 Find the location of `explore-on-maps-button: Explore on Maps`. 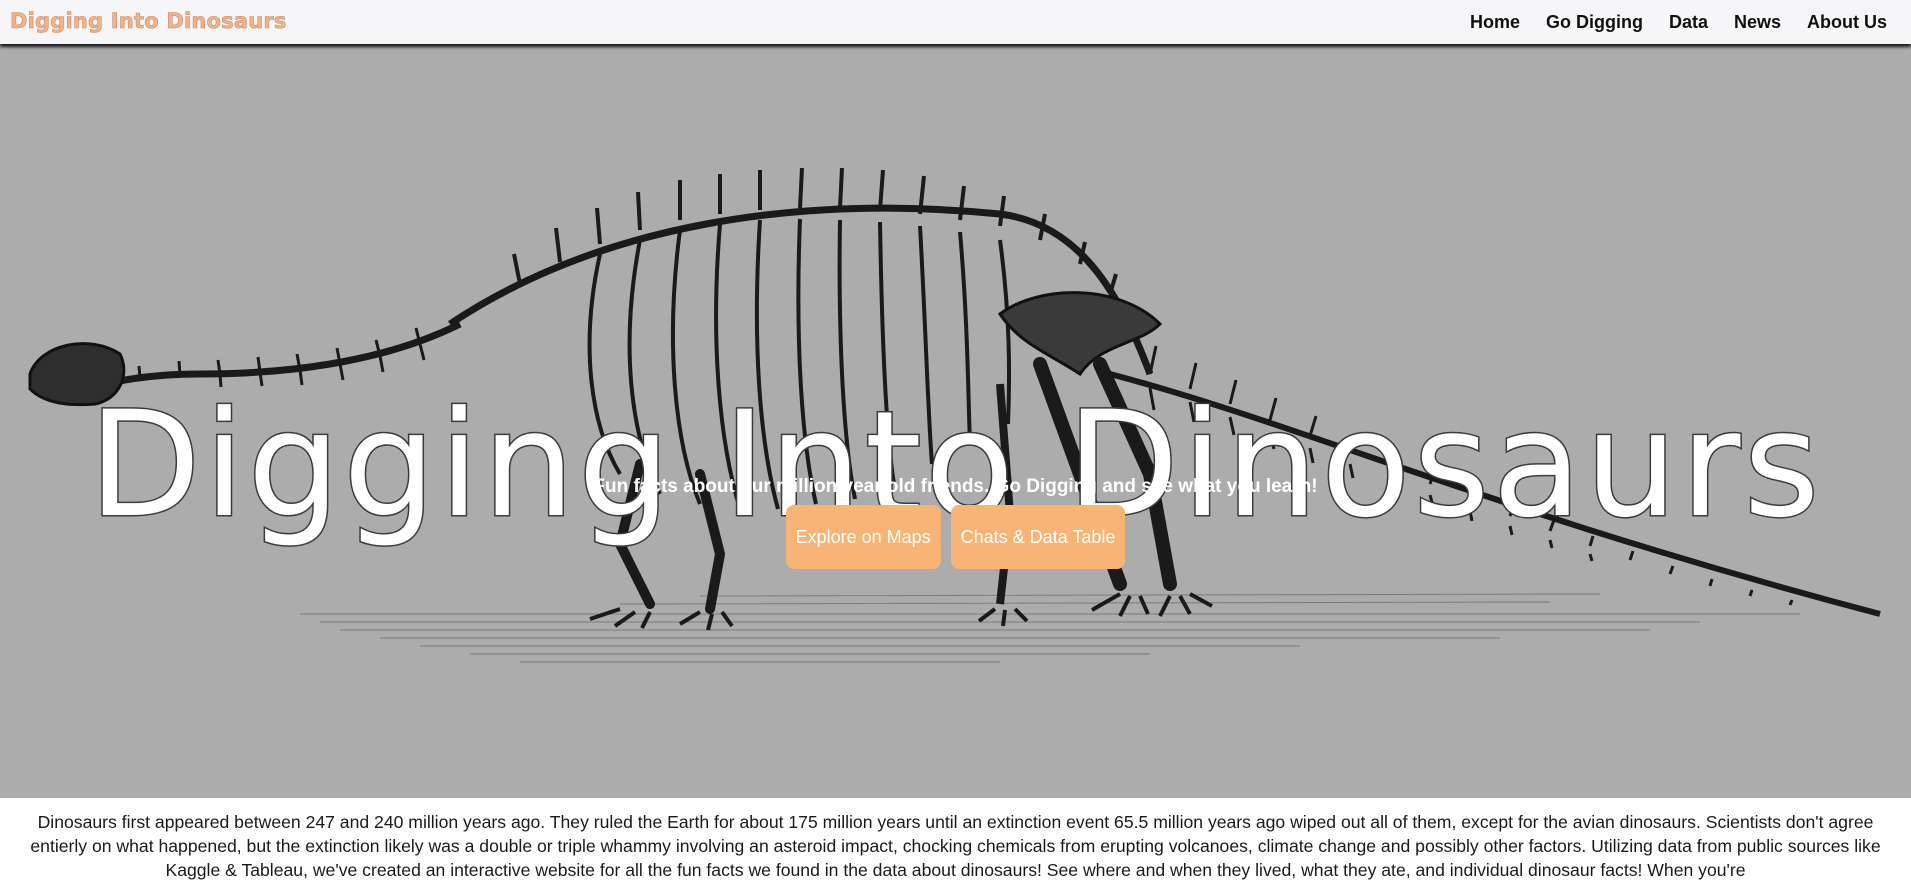

explore-on-maps-button: Explore on Maps is located at coordinates (863, 537).